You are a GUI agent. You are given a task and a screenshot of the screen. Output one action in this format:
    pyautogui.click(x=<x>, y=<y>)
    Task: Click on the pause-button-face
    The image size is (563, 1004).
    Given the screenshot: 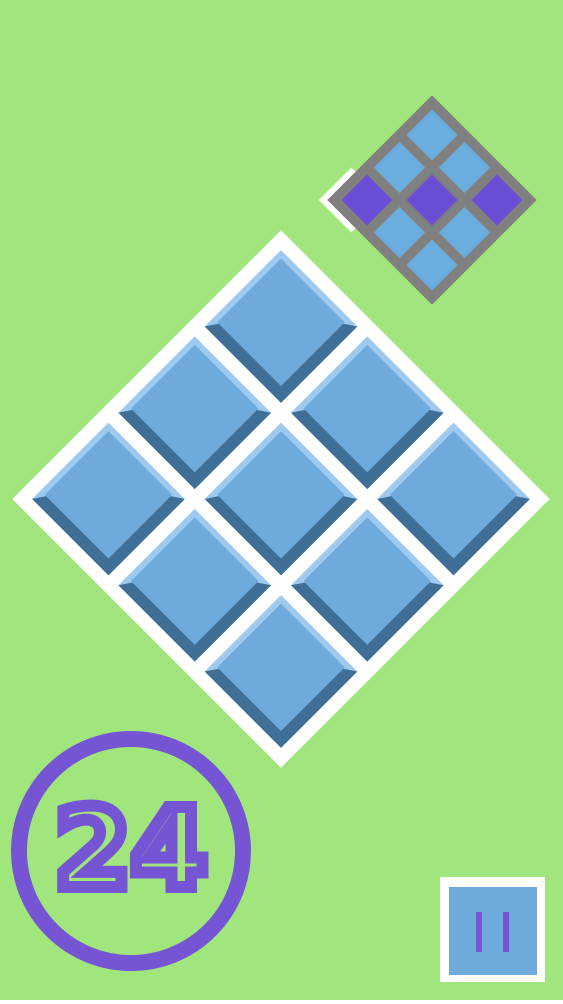 What is the action you would take?
    pyautogui.click(x=493, y=931)
    